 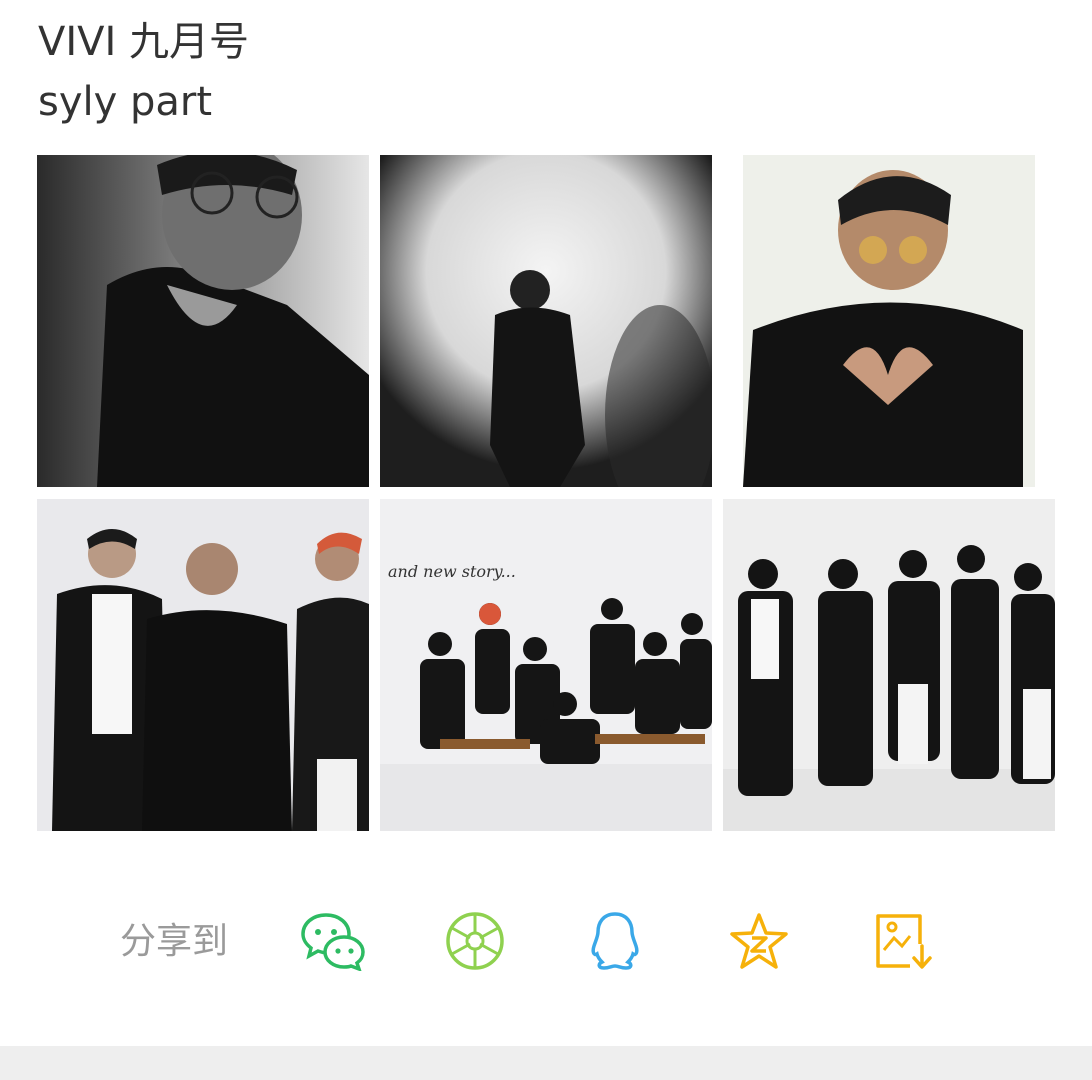 What do you see at coordinates (144, 42) in the screenshot?
I see `post-title: VIVI 九月号` at bounding box center [144, 42].